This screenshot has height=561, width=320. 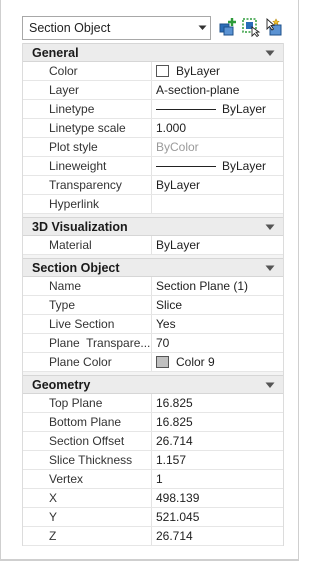 I want to click on property-label: Linetype scale, so click(x=87, y=128).